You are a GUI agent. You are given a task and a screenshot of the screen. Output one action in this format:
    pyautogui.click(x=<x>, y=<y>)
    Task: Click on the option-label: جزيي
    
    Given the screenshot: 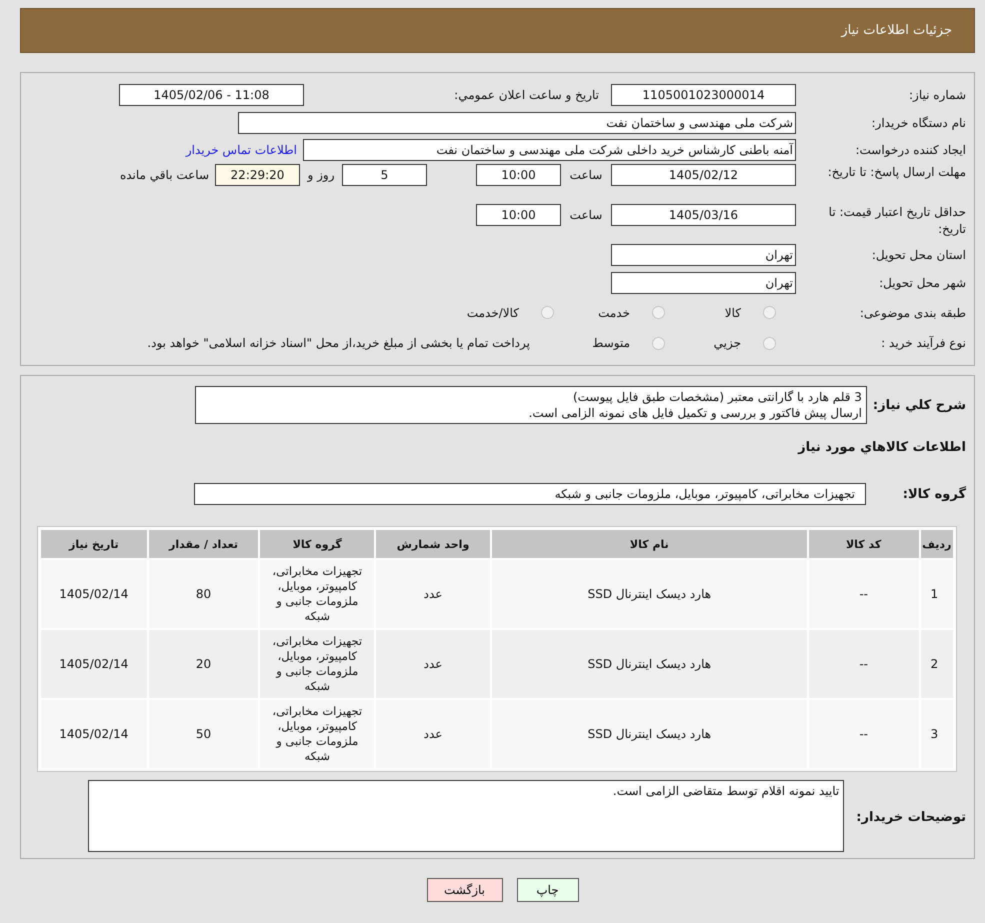 What is the action you would take?
    pyautogui.click(x=726, y=343)
    